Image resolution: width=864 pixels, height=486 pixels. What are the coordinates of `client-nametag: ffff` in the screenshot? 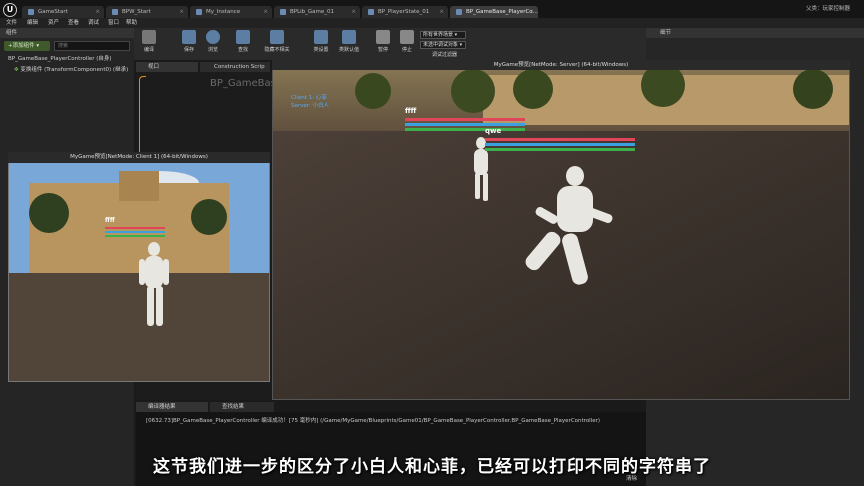 It's located at (110, 220).